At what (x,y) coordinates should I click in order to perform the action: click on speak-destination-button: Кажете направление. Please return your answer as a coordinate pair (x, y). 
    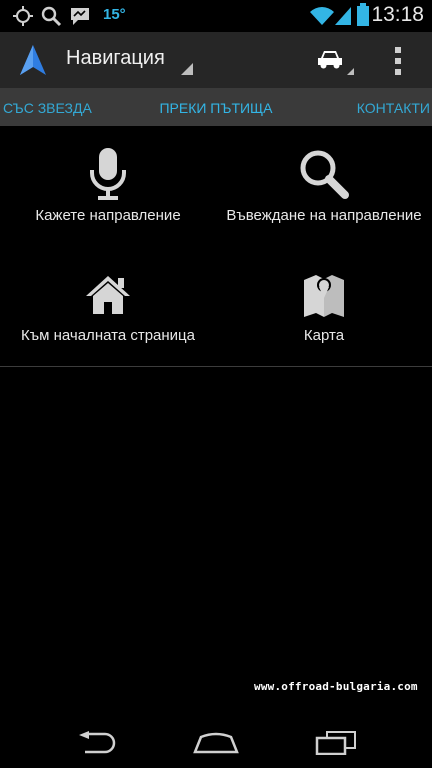
    Looking at the image, I should click on (108, 186).